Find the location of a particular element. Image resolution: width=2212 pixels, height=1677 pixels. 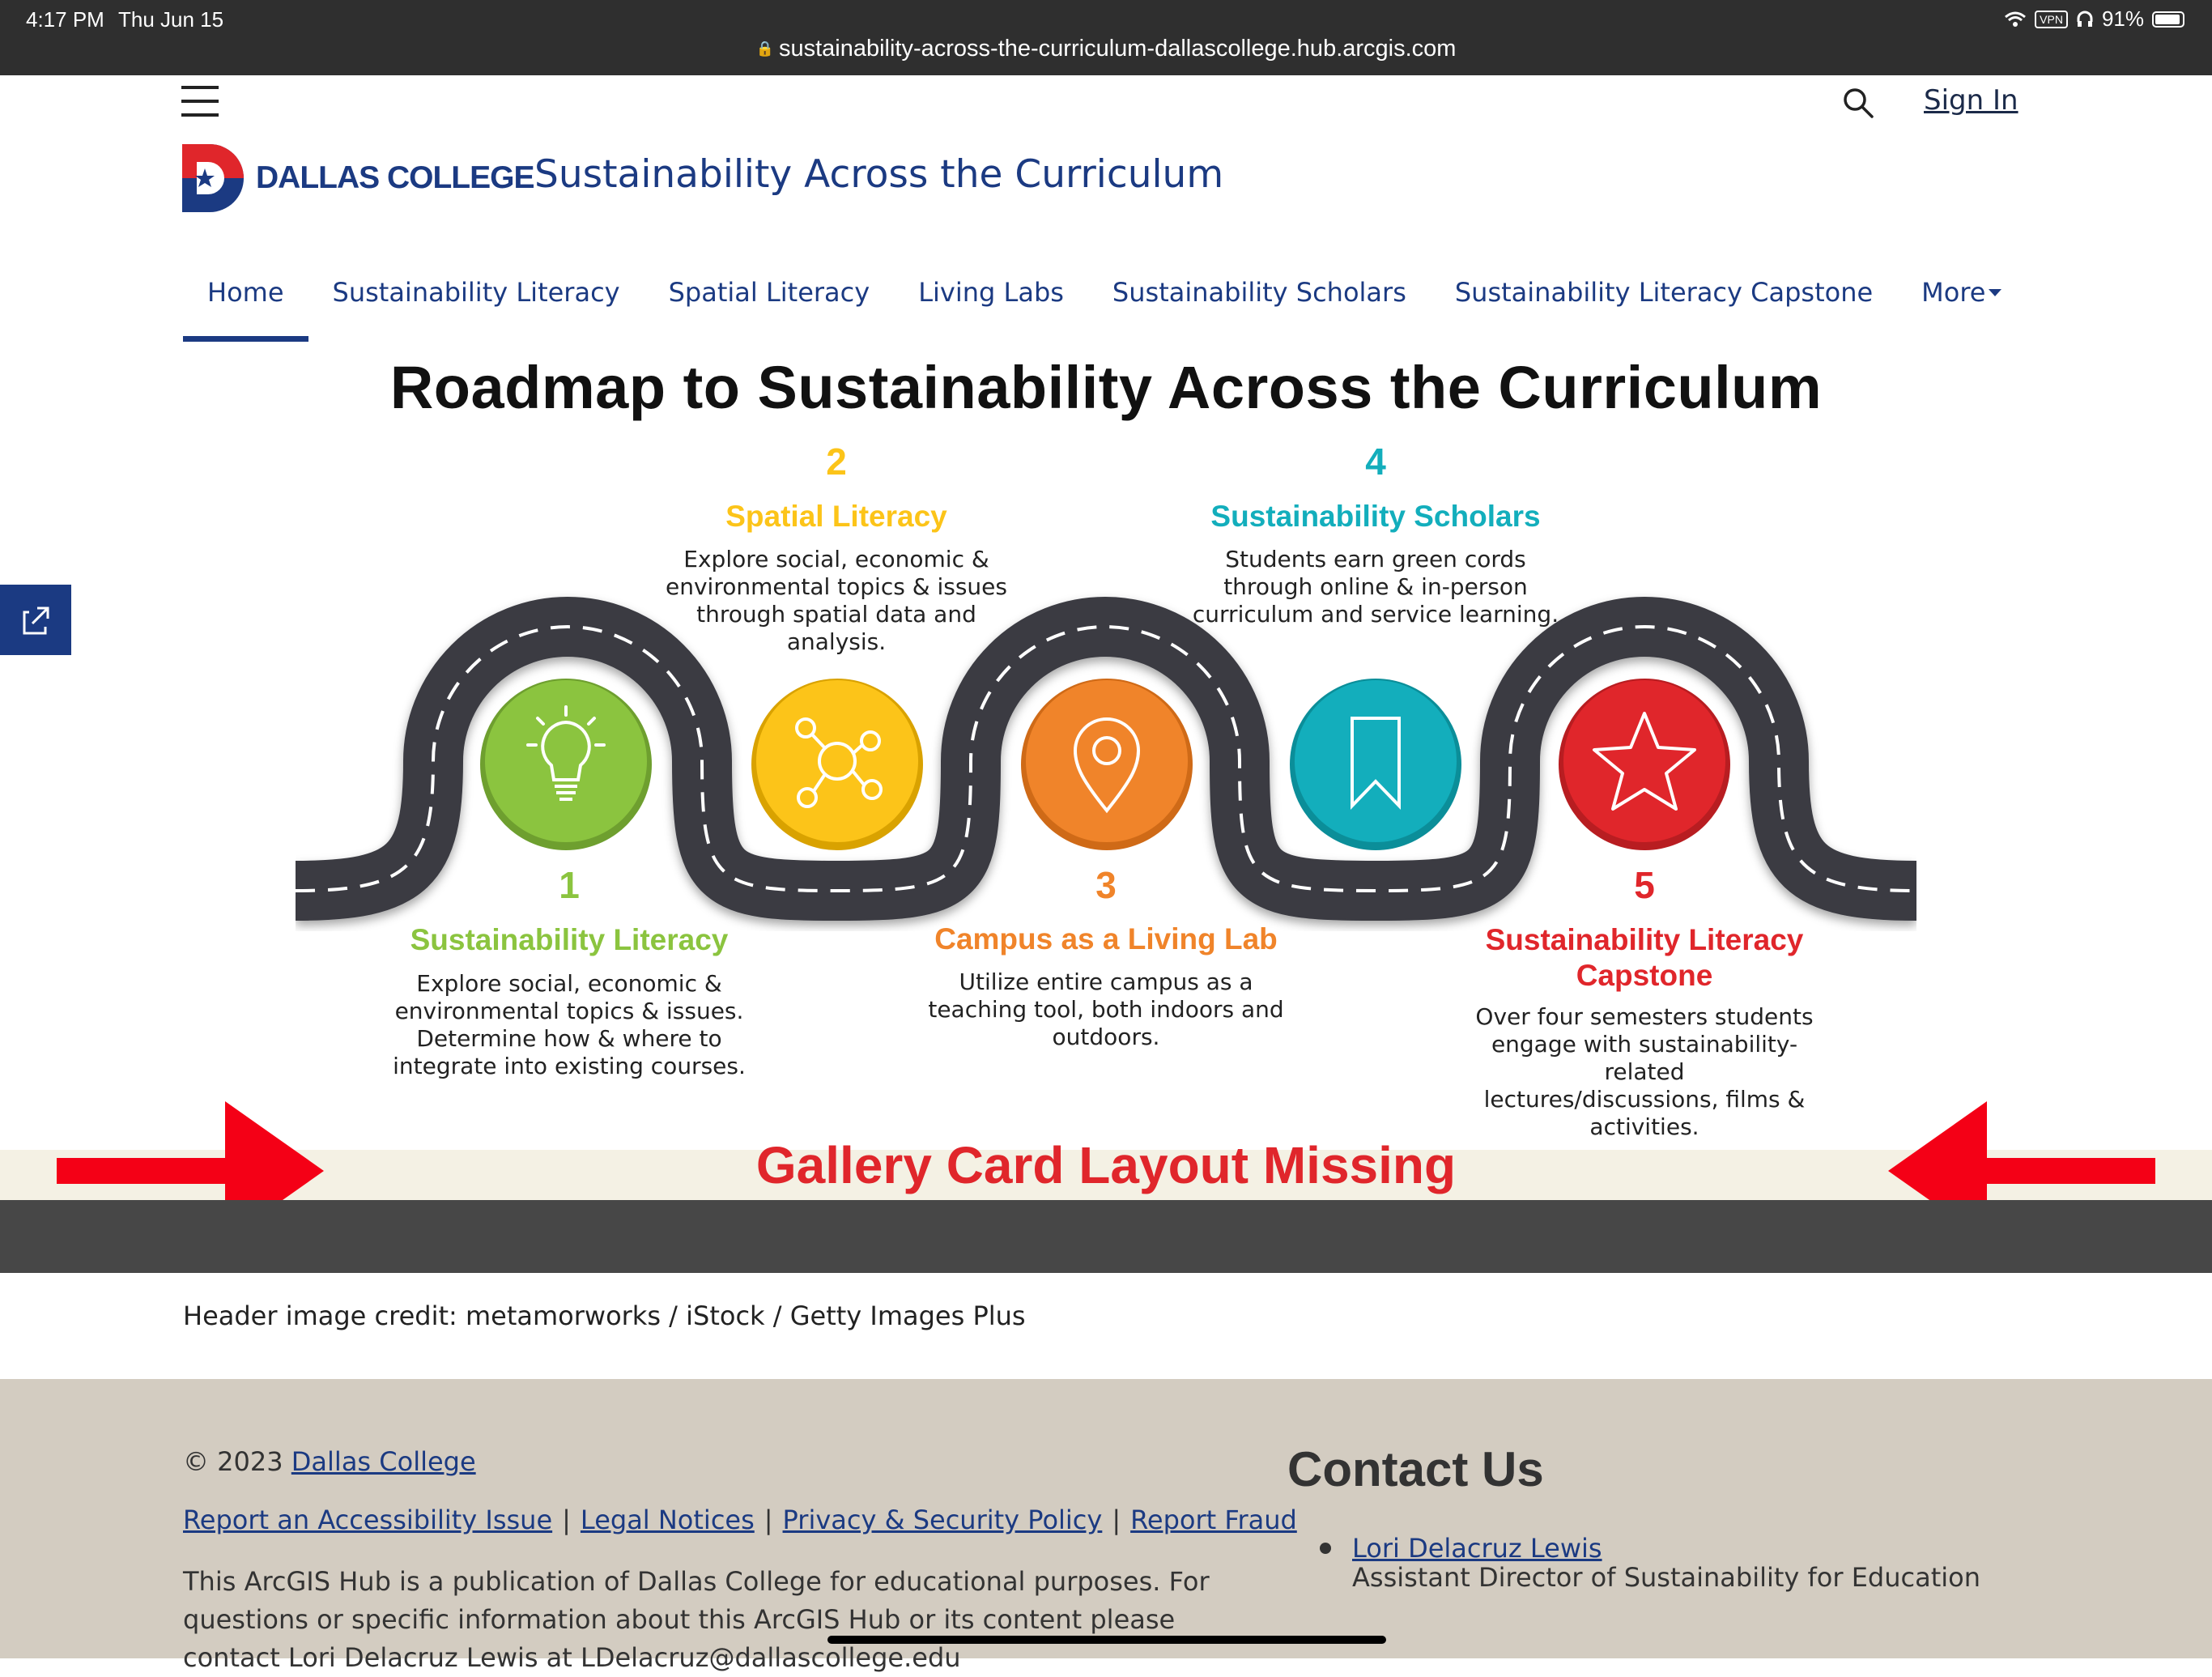

contact-heading: Contact Us is located at coordinates (1415, 1469).